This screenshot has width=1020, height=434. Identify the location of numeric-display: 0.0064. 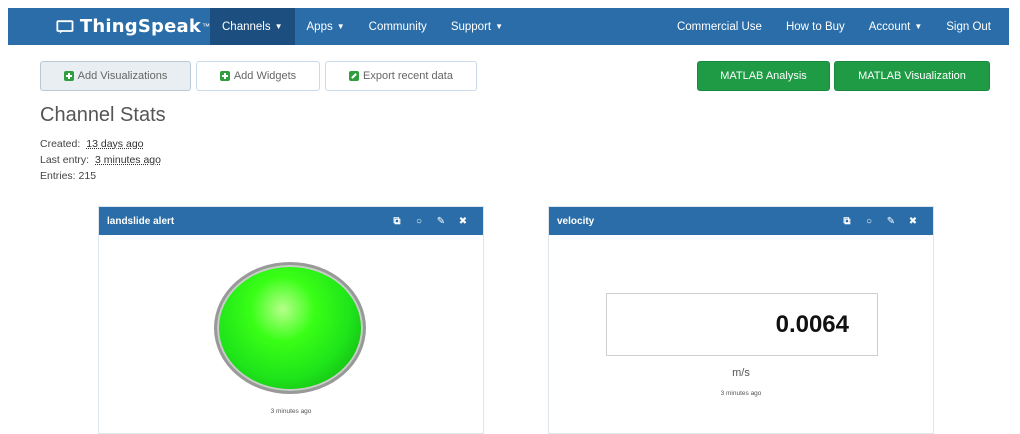
(742, 324).